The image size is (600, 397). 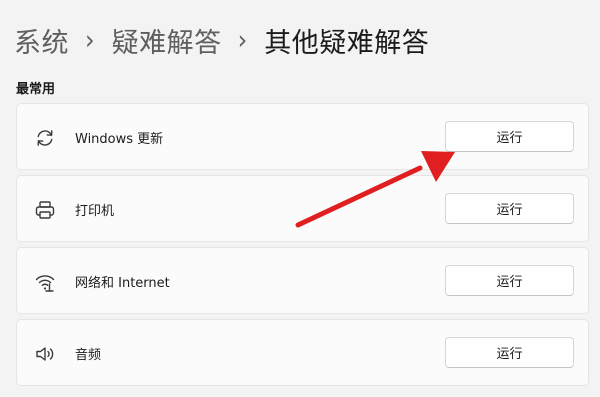 I want to click on run-button-audio: 运行, so click(x=509, y=352).